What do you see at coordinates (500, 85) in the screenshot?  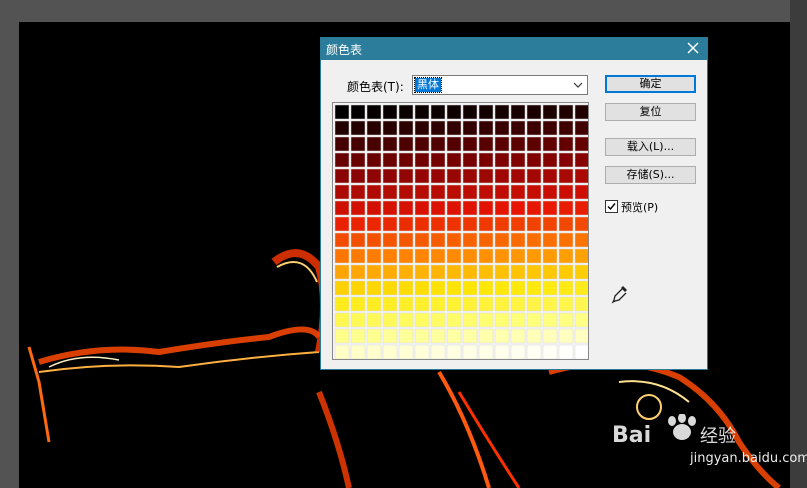 I see `color-table-select: 黑体` at bounding box center [500, 85].